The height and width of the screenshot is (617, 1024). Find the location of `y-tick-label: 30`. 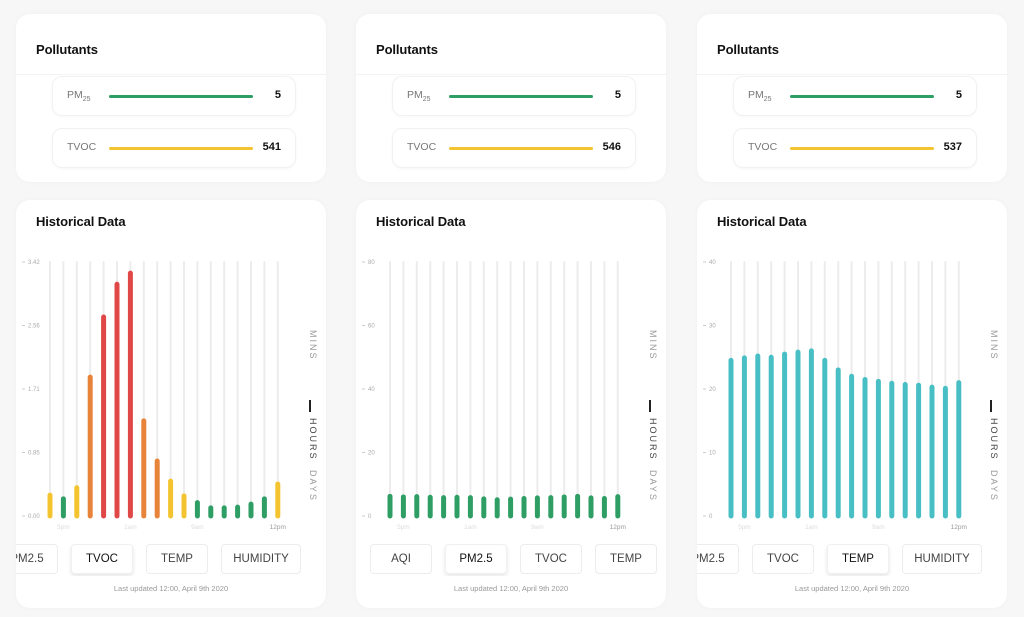

y-tick-label: 30 is located at coordinates (712, 327).